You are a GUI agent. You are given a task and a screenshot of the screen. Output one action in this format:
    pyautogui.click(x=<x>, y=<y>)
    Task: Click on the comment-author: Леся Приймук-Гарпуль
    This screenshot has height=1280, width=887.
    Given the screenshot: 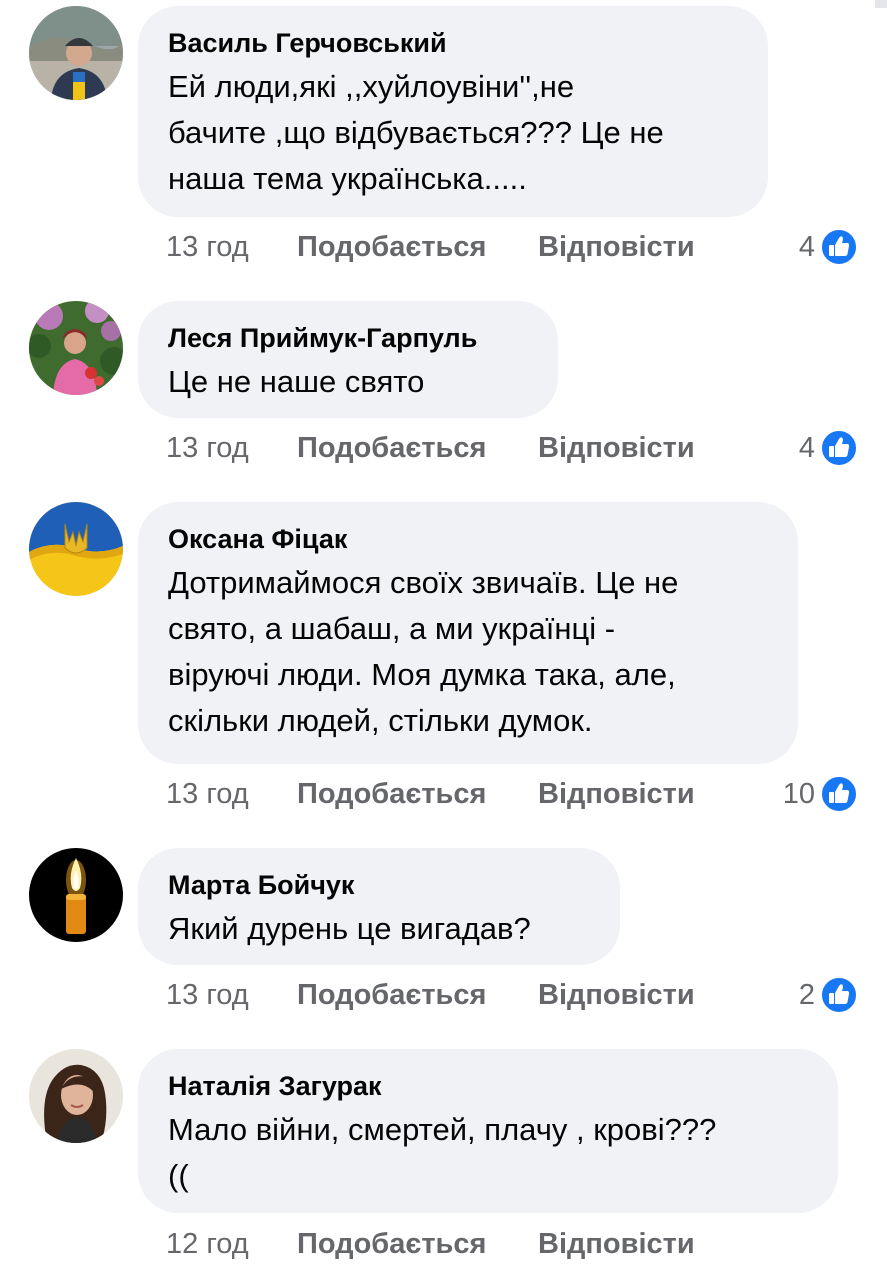 What is the action you would take?
    pyautogui.click(x=348, y=338)
    